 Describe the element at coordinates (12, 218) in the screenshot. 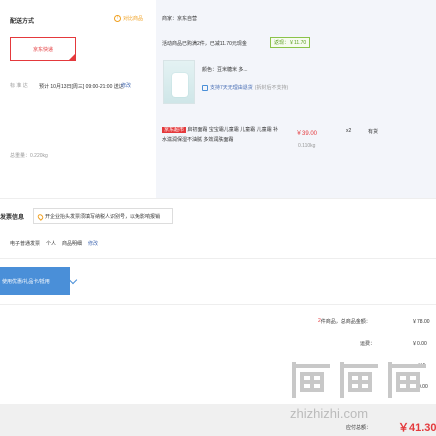

I see `invoice-title: 发票信息` at that location.